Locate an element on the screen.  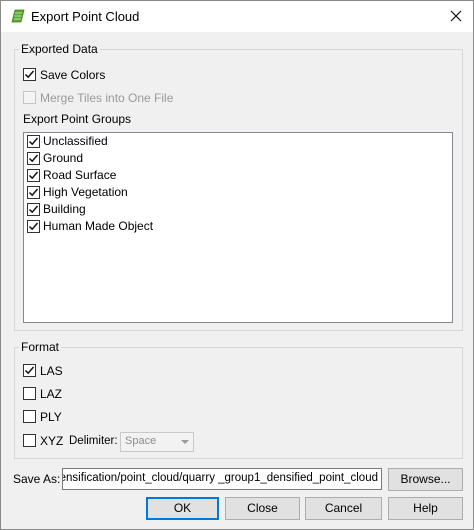
list-item-label: Road Surface is located at coordinates (80, 175).